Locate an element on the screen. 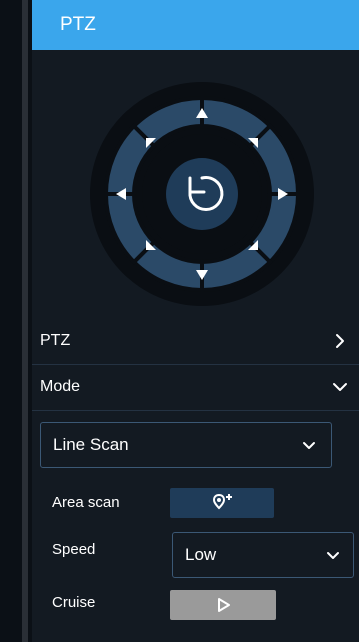  mode-select-value: Line Scan is located at coordinates (91, 444).